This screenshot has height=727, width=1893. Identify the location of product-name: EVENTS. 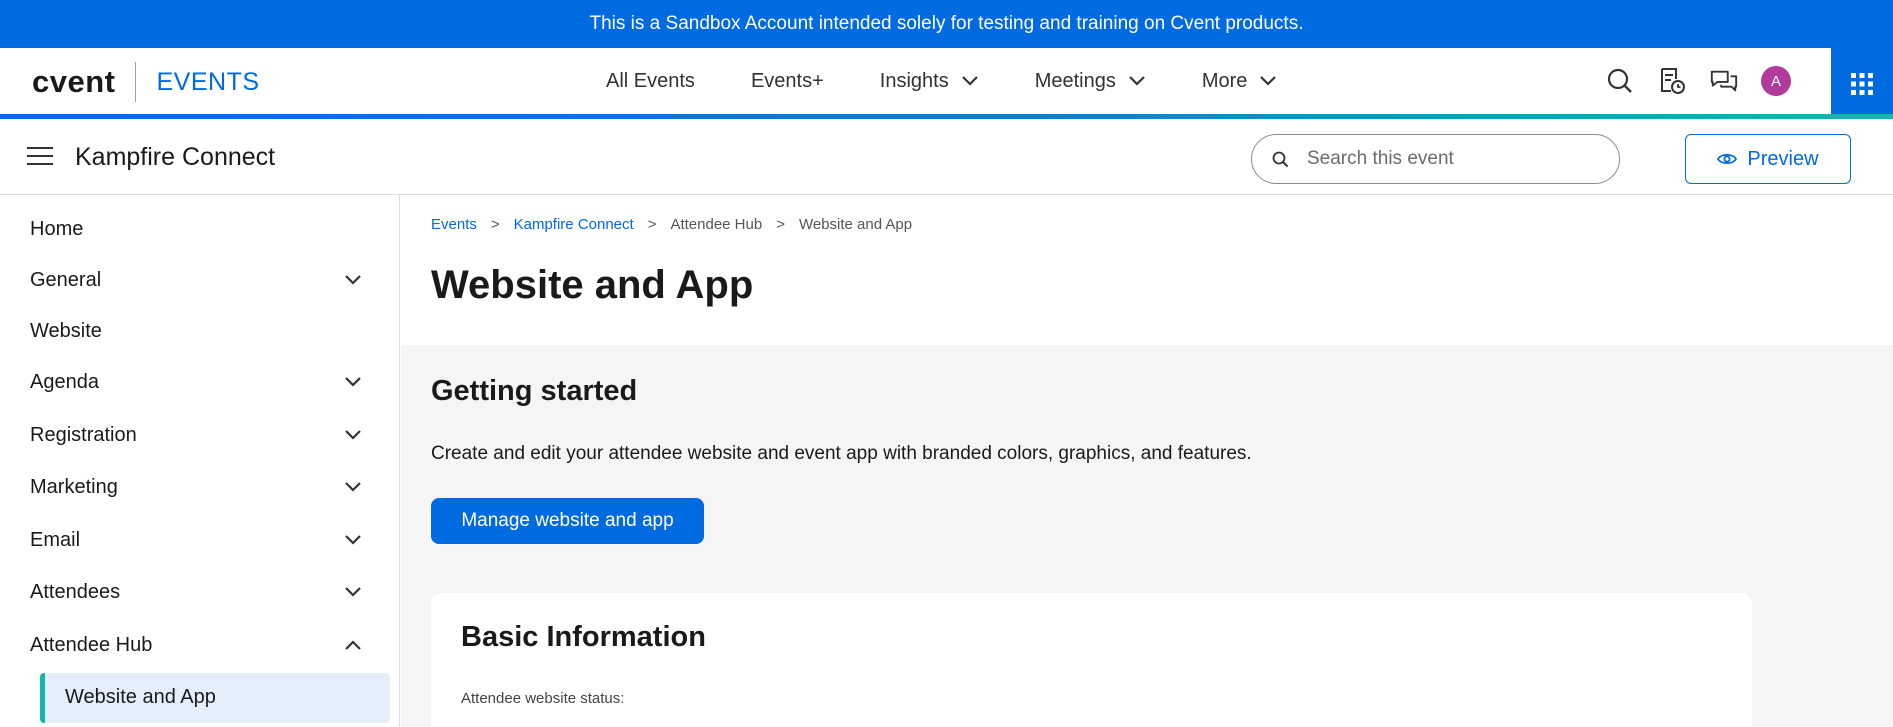
(208, 81).